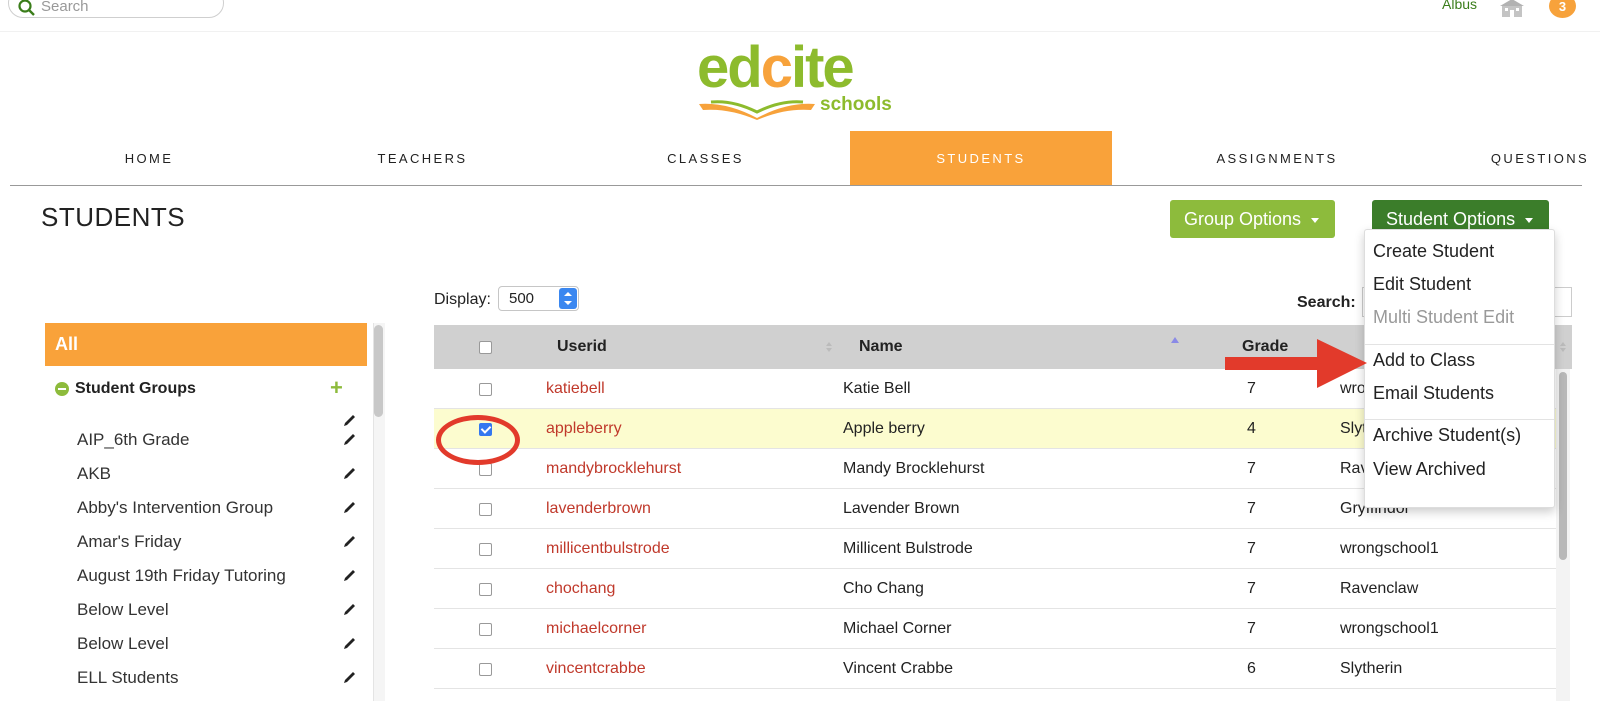  Describe the element at coordinates (584, 429) in the screenshot. I see `userid-link: appleberry` at that location.